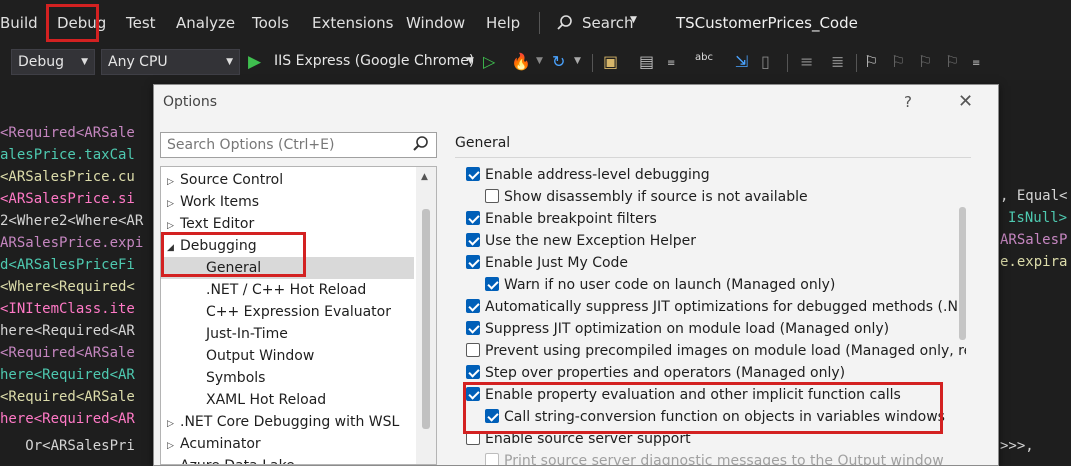  I want to click on tree-scrollbar: ▲, so click(426, 315).